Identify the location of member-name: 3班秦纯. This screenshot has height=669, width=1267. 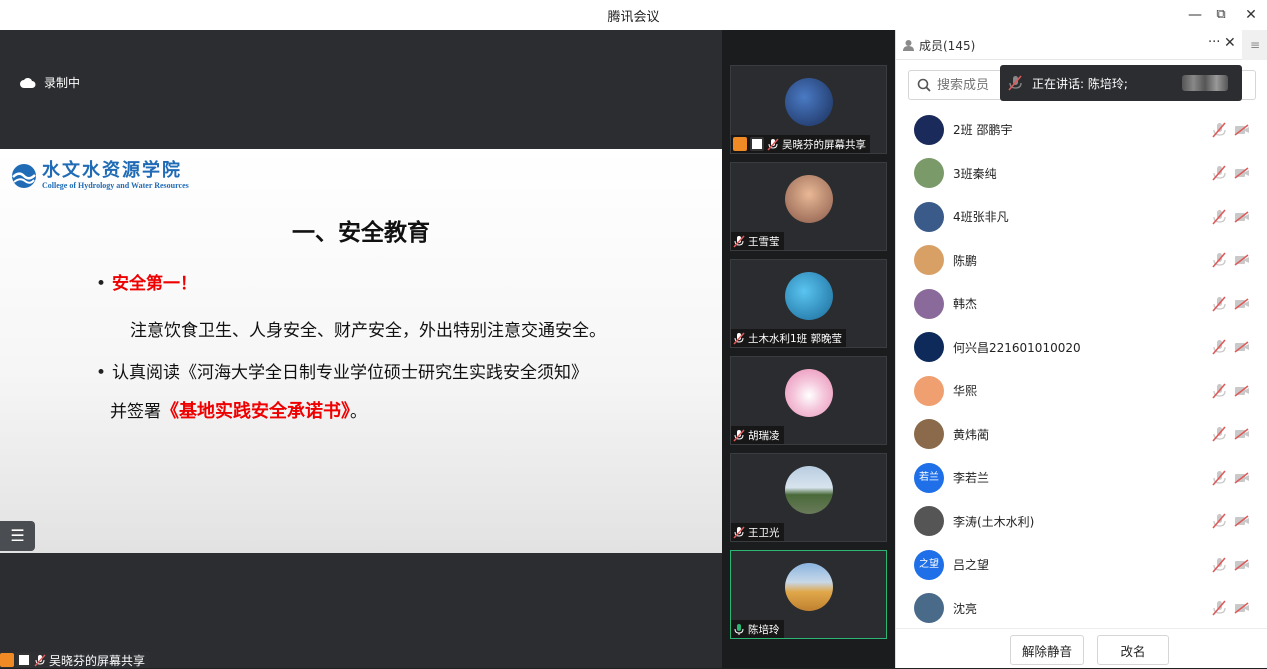
(975, 173).